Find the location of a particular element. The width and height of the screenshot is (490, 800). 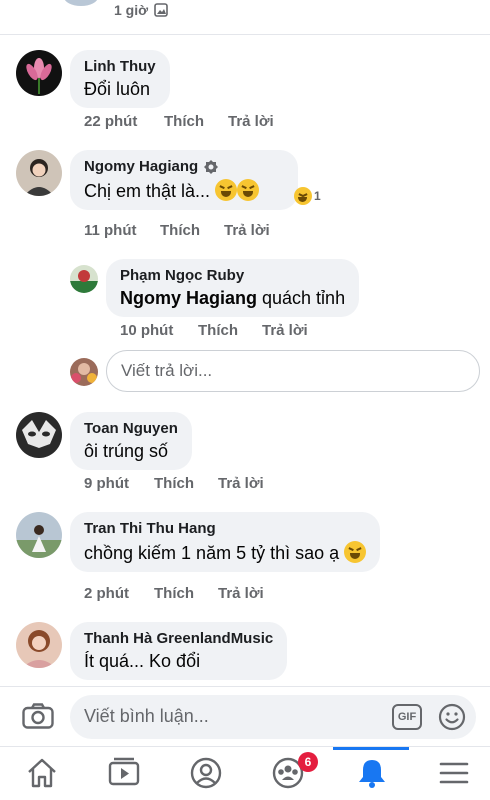

comment-author: Ngomy Hagiang is located at coordinates (141, 166).